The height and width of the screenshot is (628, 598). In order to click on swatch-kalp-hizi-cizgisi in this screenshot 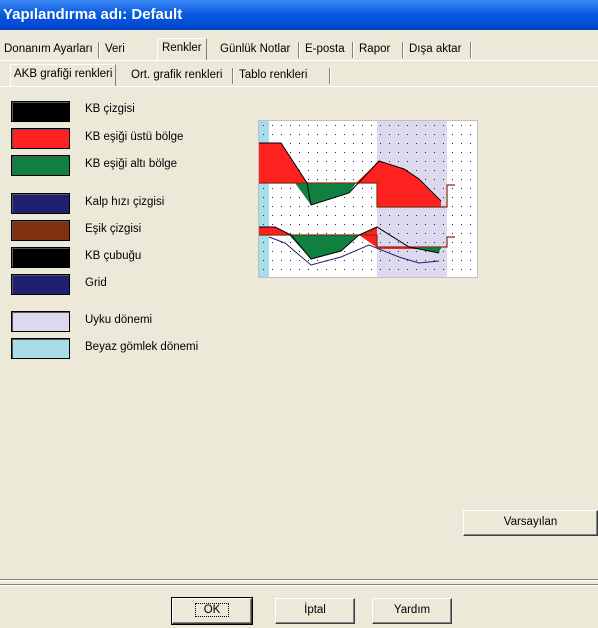, I will do `click(40, 203)`.